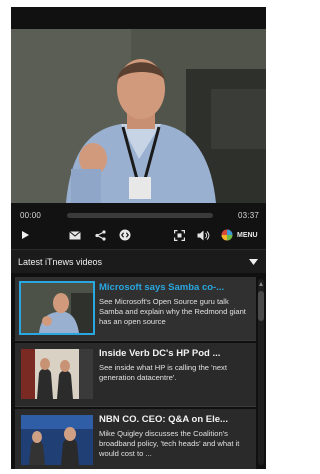 The height and width of the screenshot is (474, 320). I want to click on email-button, so click(75, 235).